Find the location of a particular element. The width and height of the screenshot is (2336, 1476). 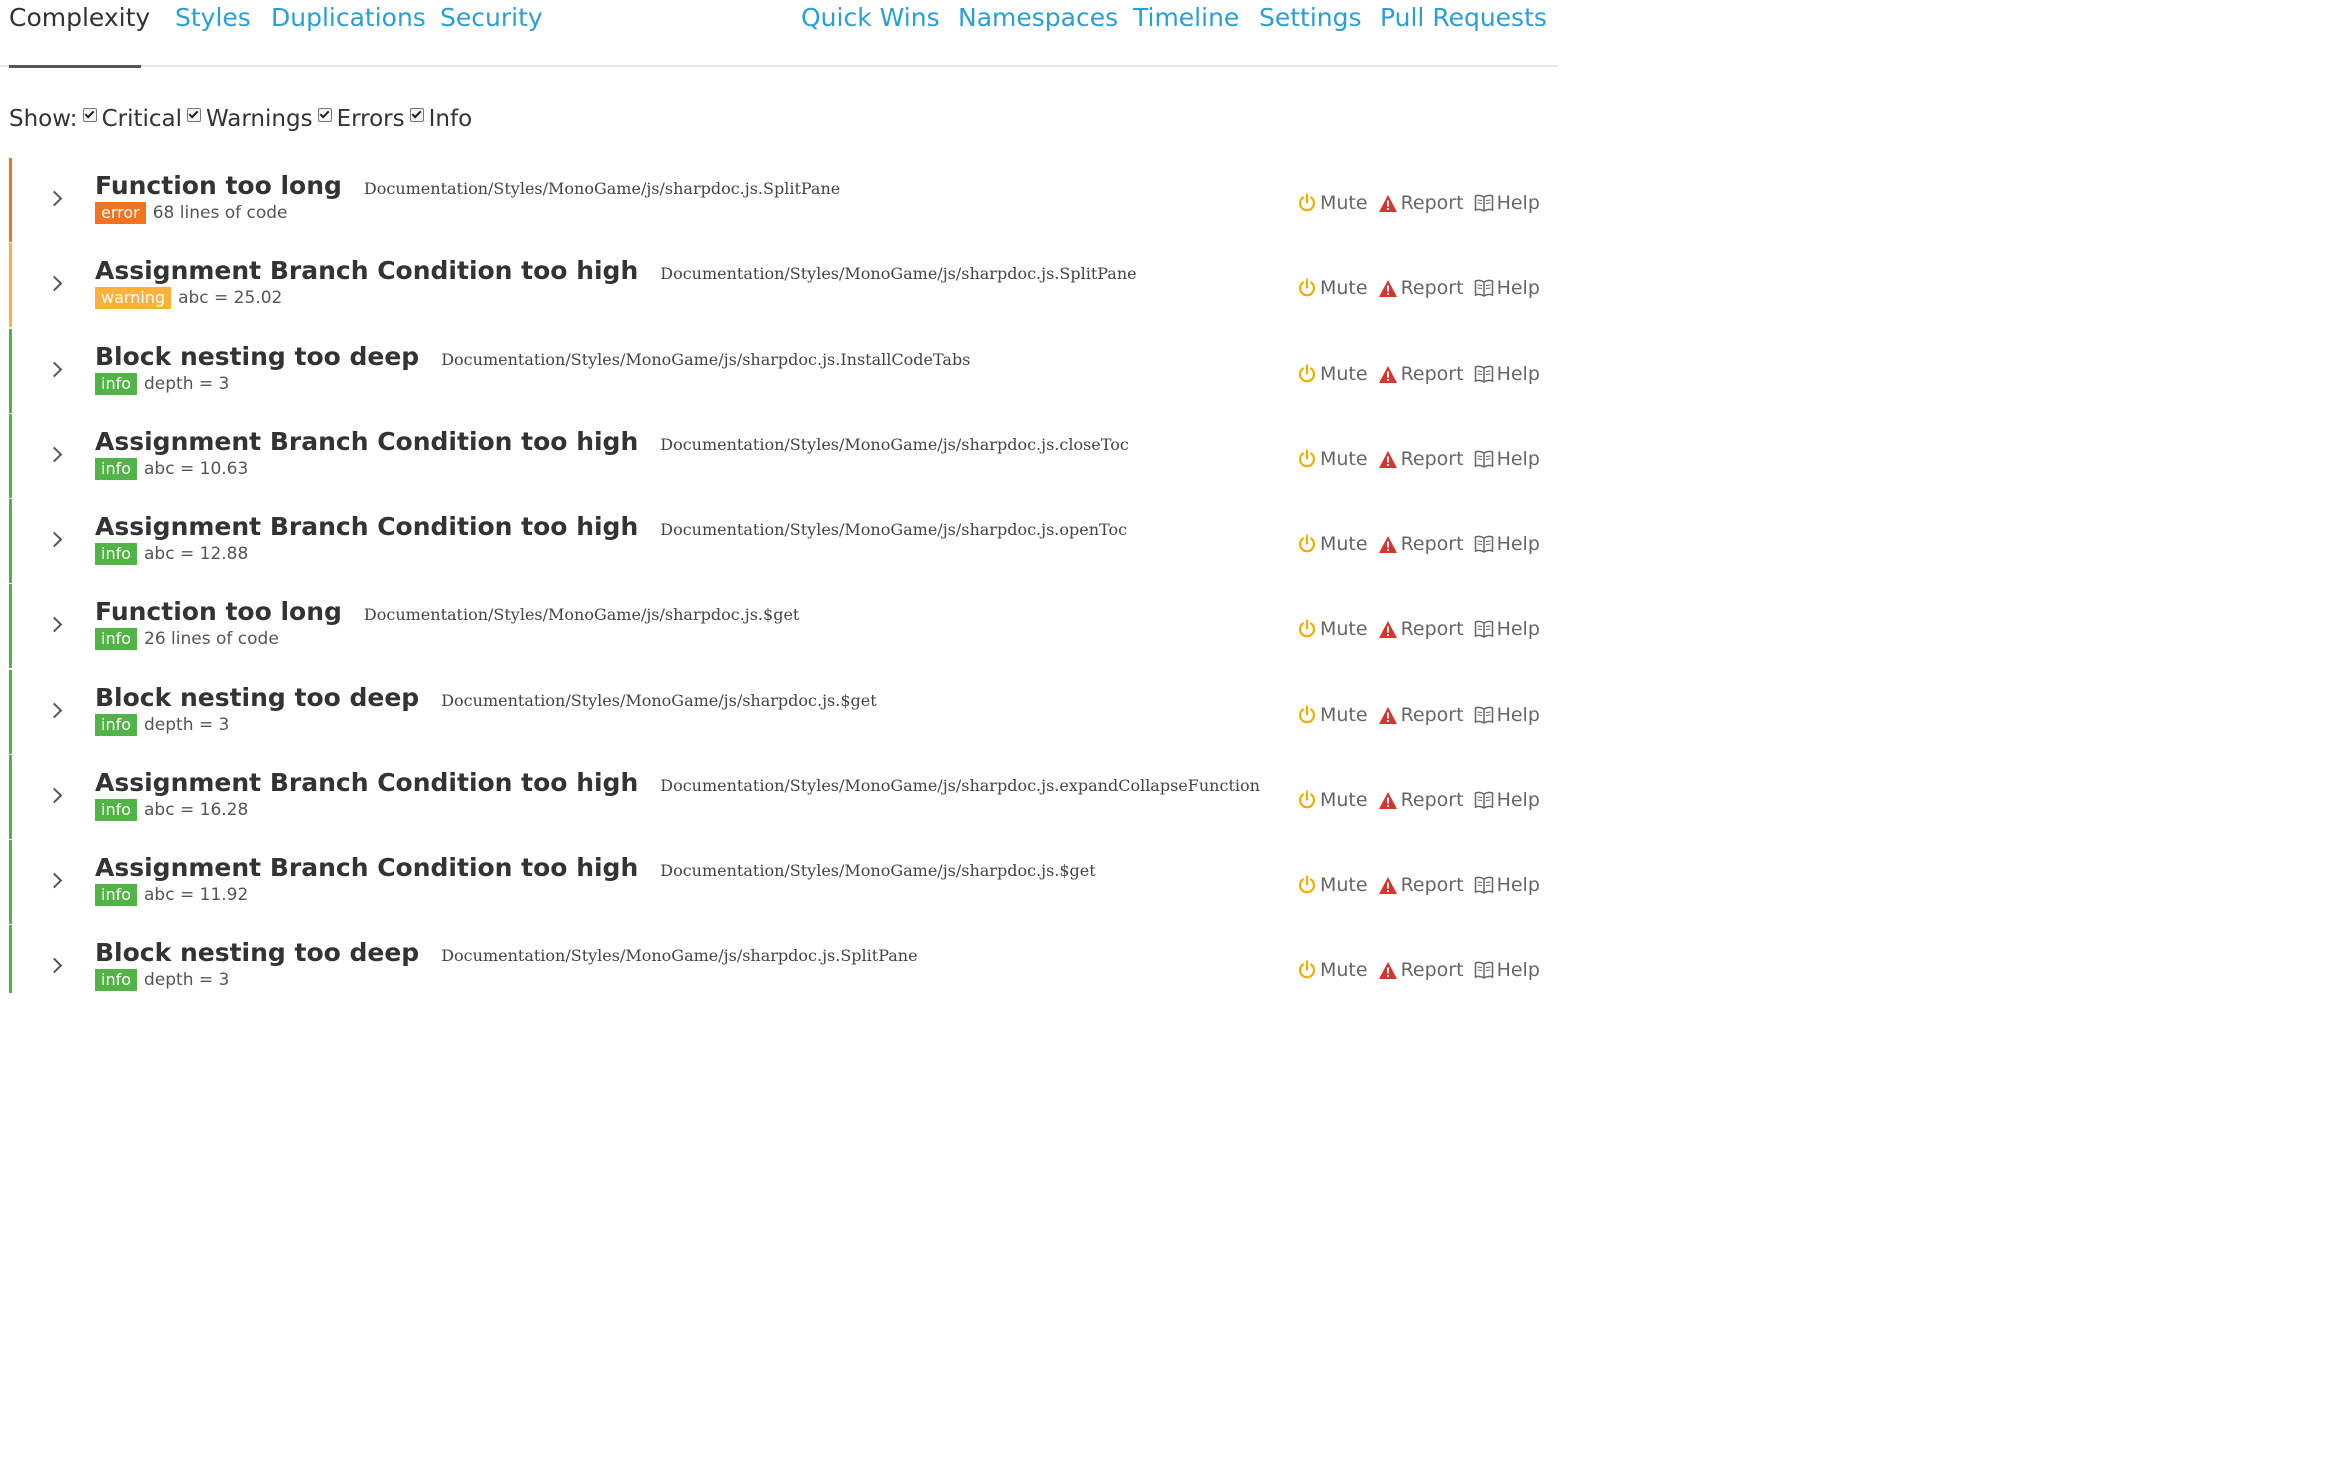

critical-checkbox is located at coordinates (89, 115).